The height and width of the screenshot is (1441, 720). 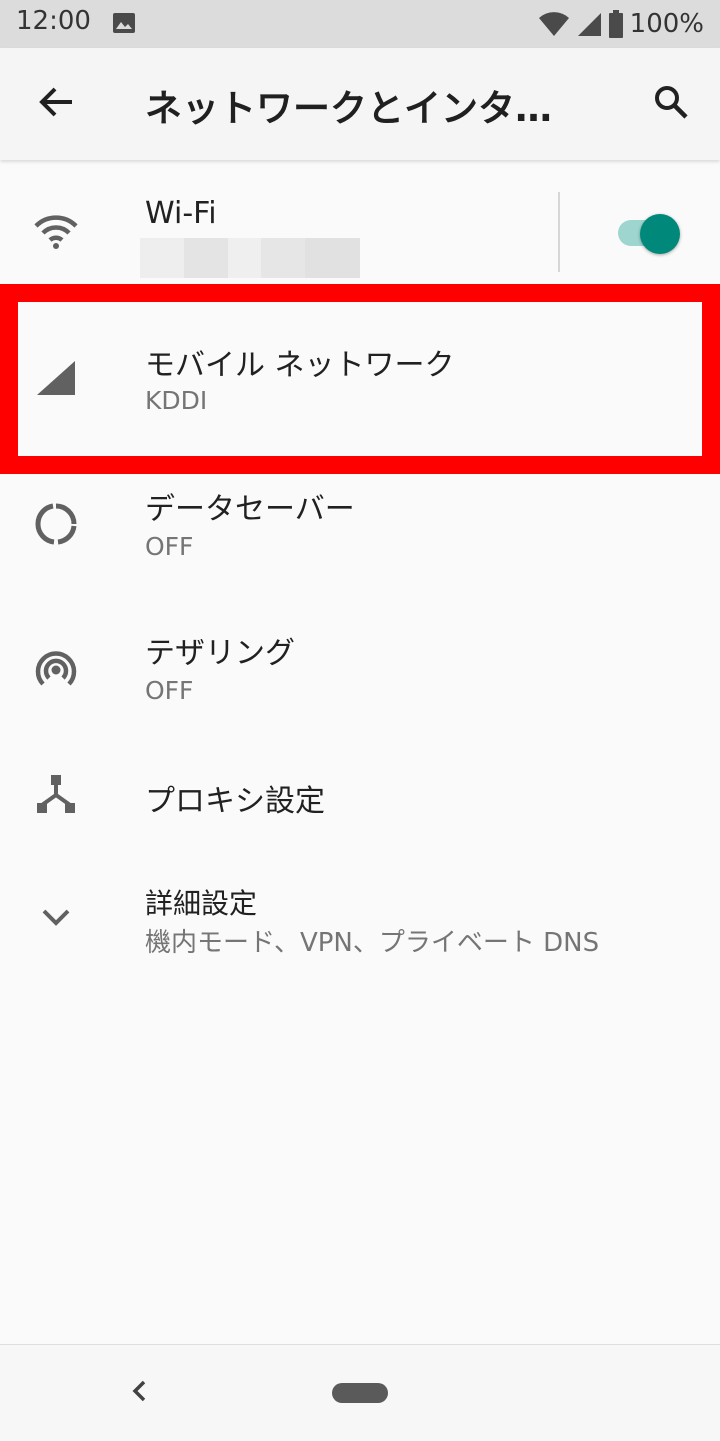 I want to click on wifi-row: Wi-Fi, so click(x=360, y=222).